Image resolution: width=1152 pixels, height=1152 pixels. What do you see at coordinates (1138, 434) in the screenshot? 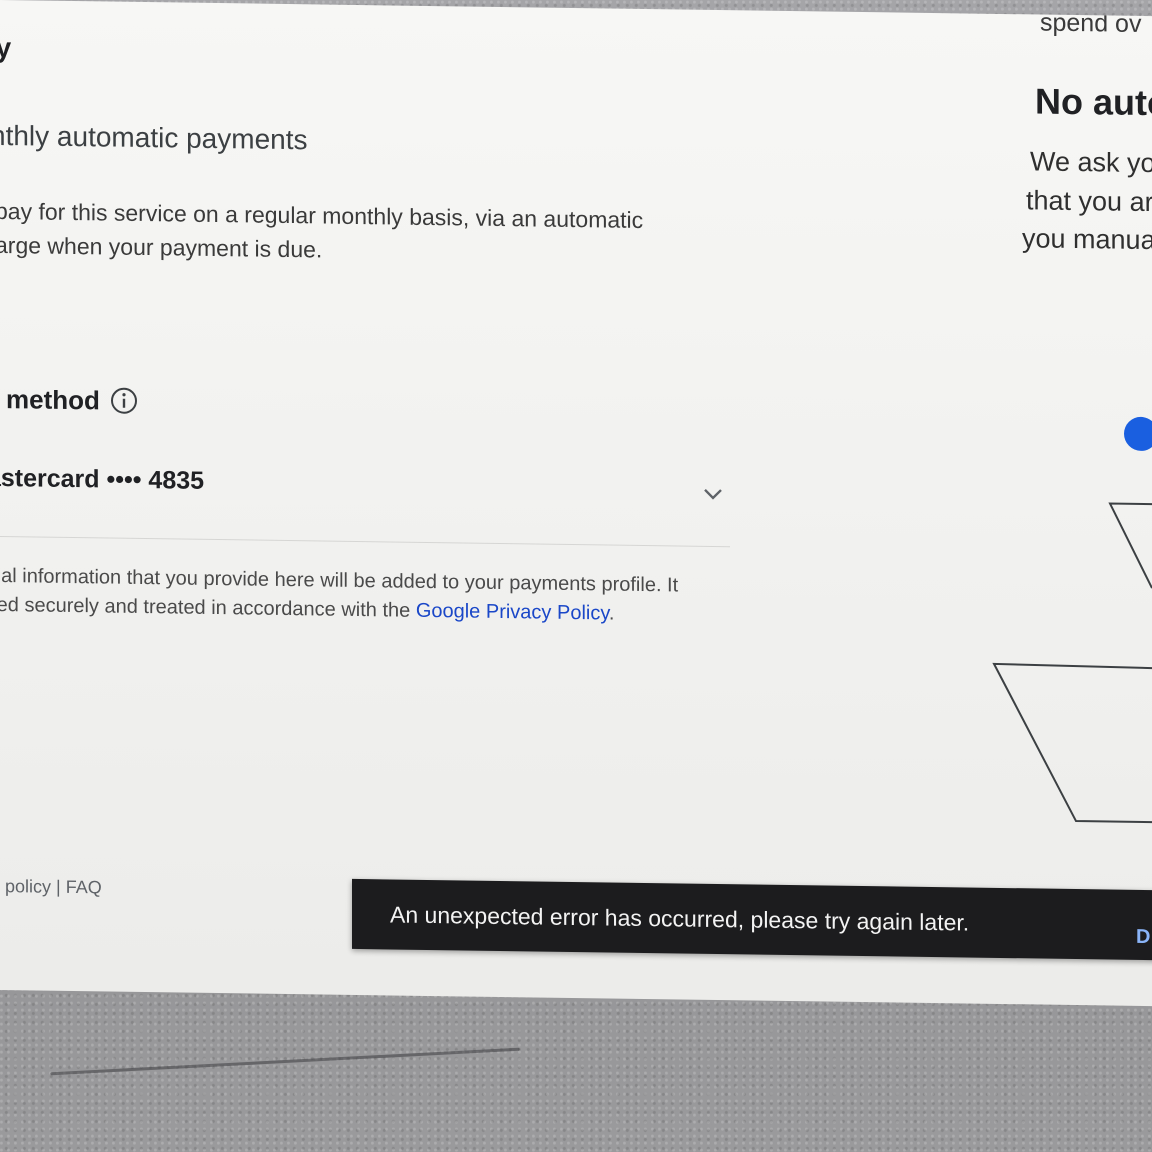
I see `radio-selected-dot` at bounding box center [1138, 434].